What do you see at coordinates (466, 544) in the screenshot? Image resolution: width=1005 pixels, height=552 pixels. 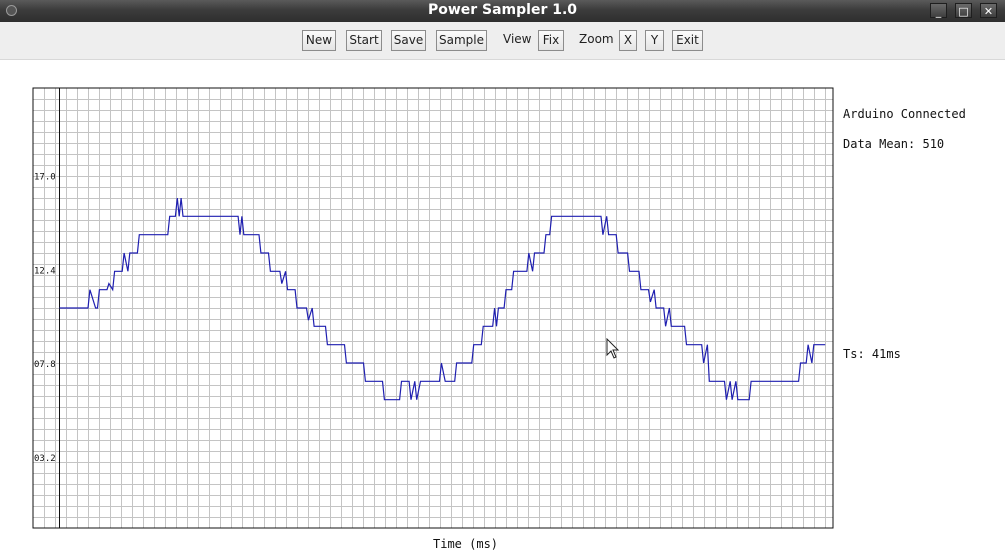 I see `x-axis-label: Time (ms)` at bounding box center [466, 544].